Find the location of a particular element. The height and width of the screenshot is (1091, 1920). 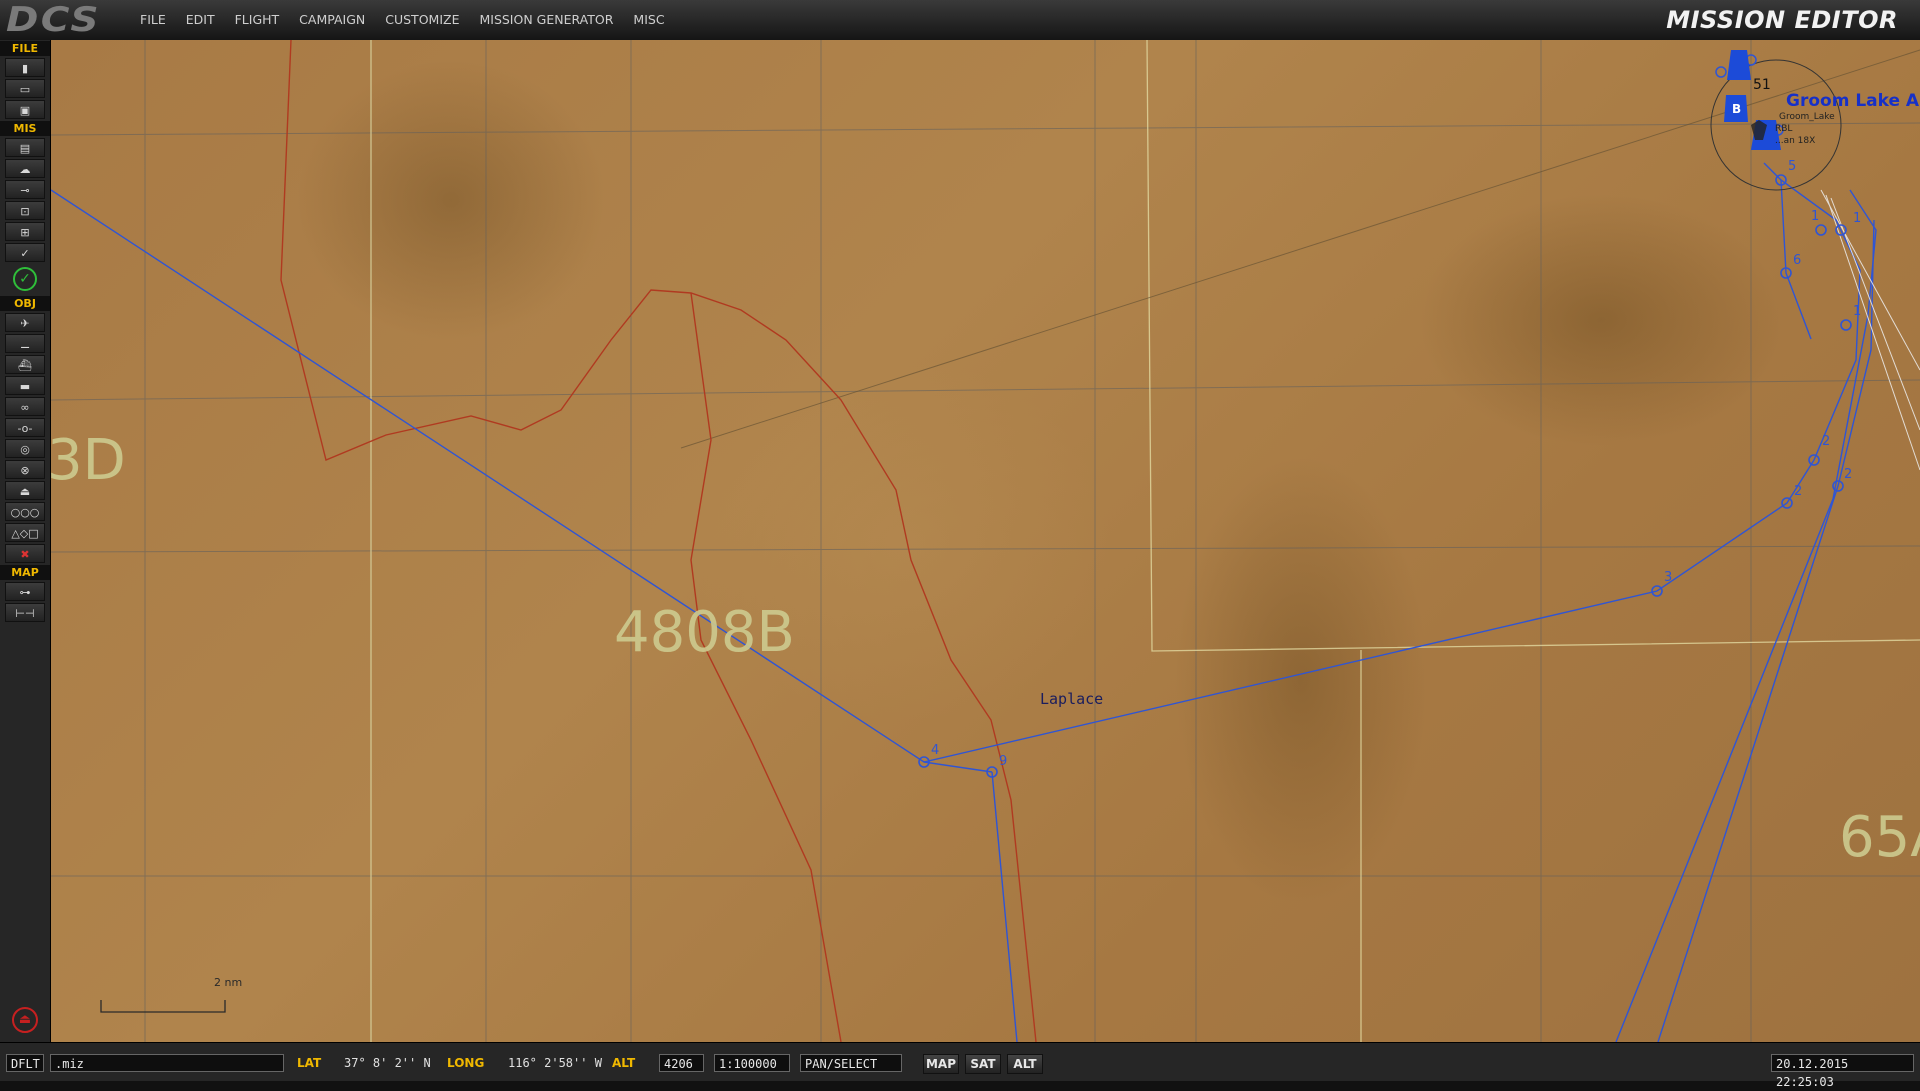

static-icon: -o- is located at coordinates (25, 428).